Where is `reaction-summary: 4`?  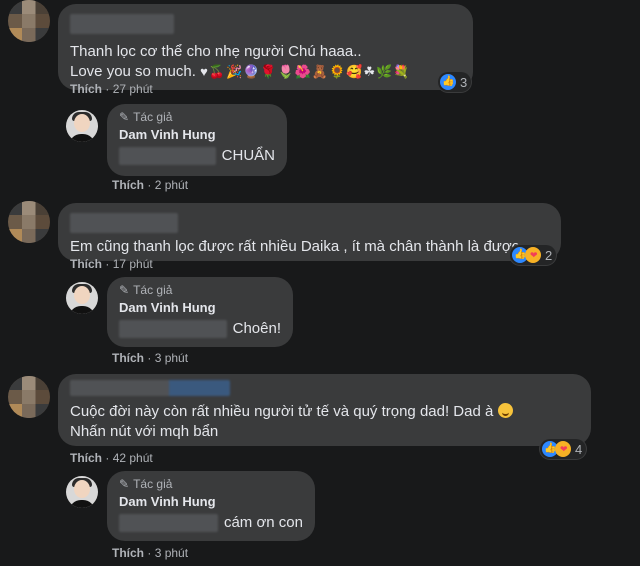
reaction-summary: 4 is located at coordinates (563, 449).